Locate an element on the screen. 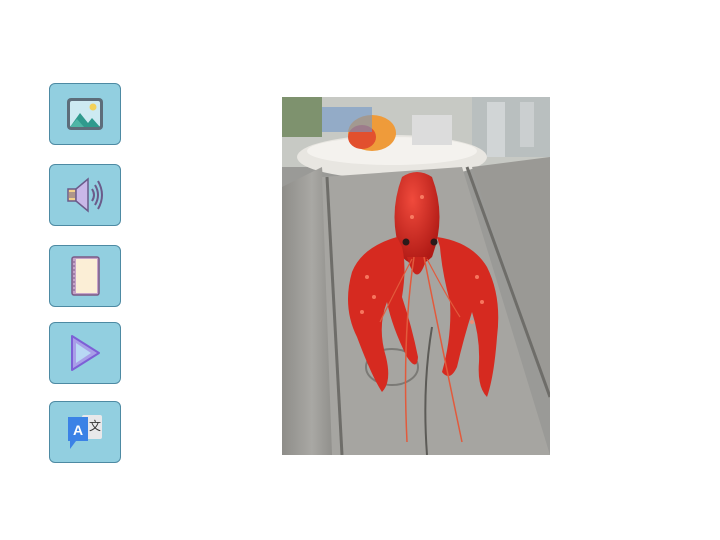  audio-button is located at coordinates (85, 195).